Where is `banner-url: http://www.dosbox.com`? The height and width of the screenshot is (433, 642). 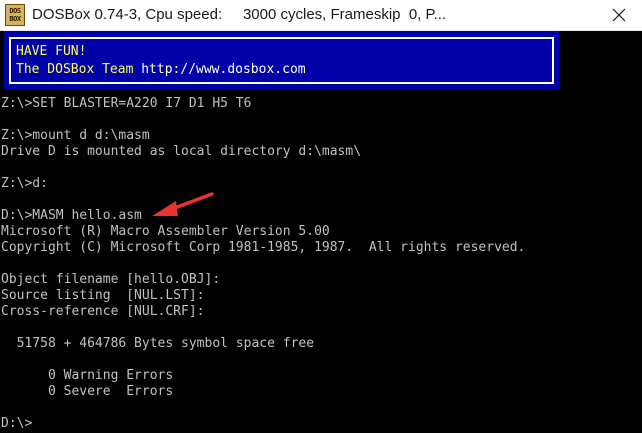 banner-url: http://www.dosbox.com is located at coordinates (223, 69).